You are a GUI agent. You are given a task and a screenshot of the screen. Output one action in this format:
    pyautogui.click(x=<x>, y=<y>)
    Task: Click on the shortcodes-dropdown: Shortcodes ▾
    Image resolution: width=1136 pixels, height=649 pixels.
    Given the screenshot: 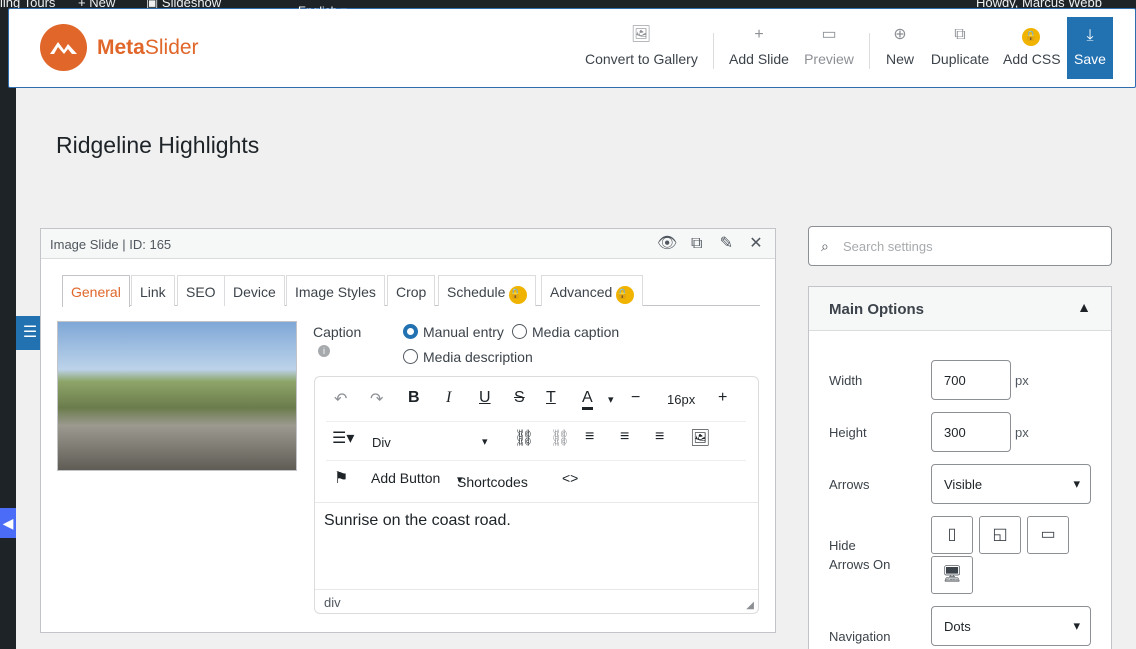 What is the action you would take?
    pyautogui.click(x=492, y=480)
    